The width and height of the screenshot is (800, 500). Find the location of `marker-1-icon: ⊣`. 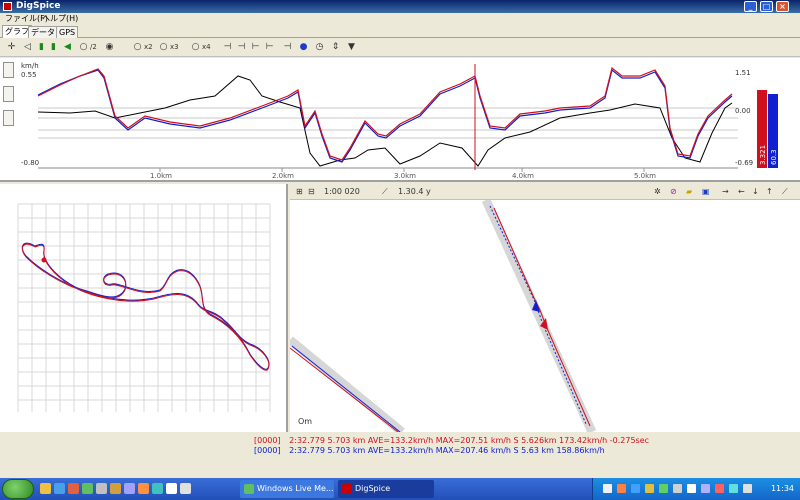

marker-1-icon: ⊣ is located at coordinates (227, 47).